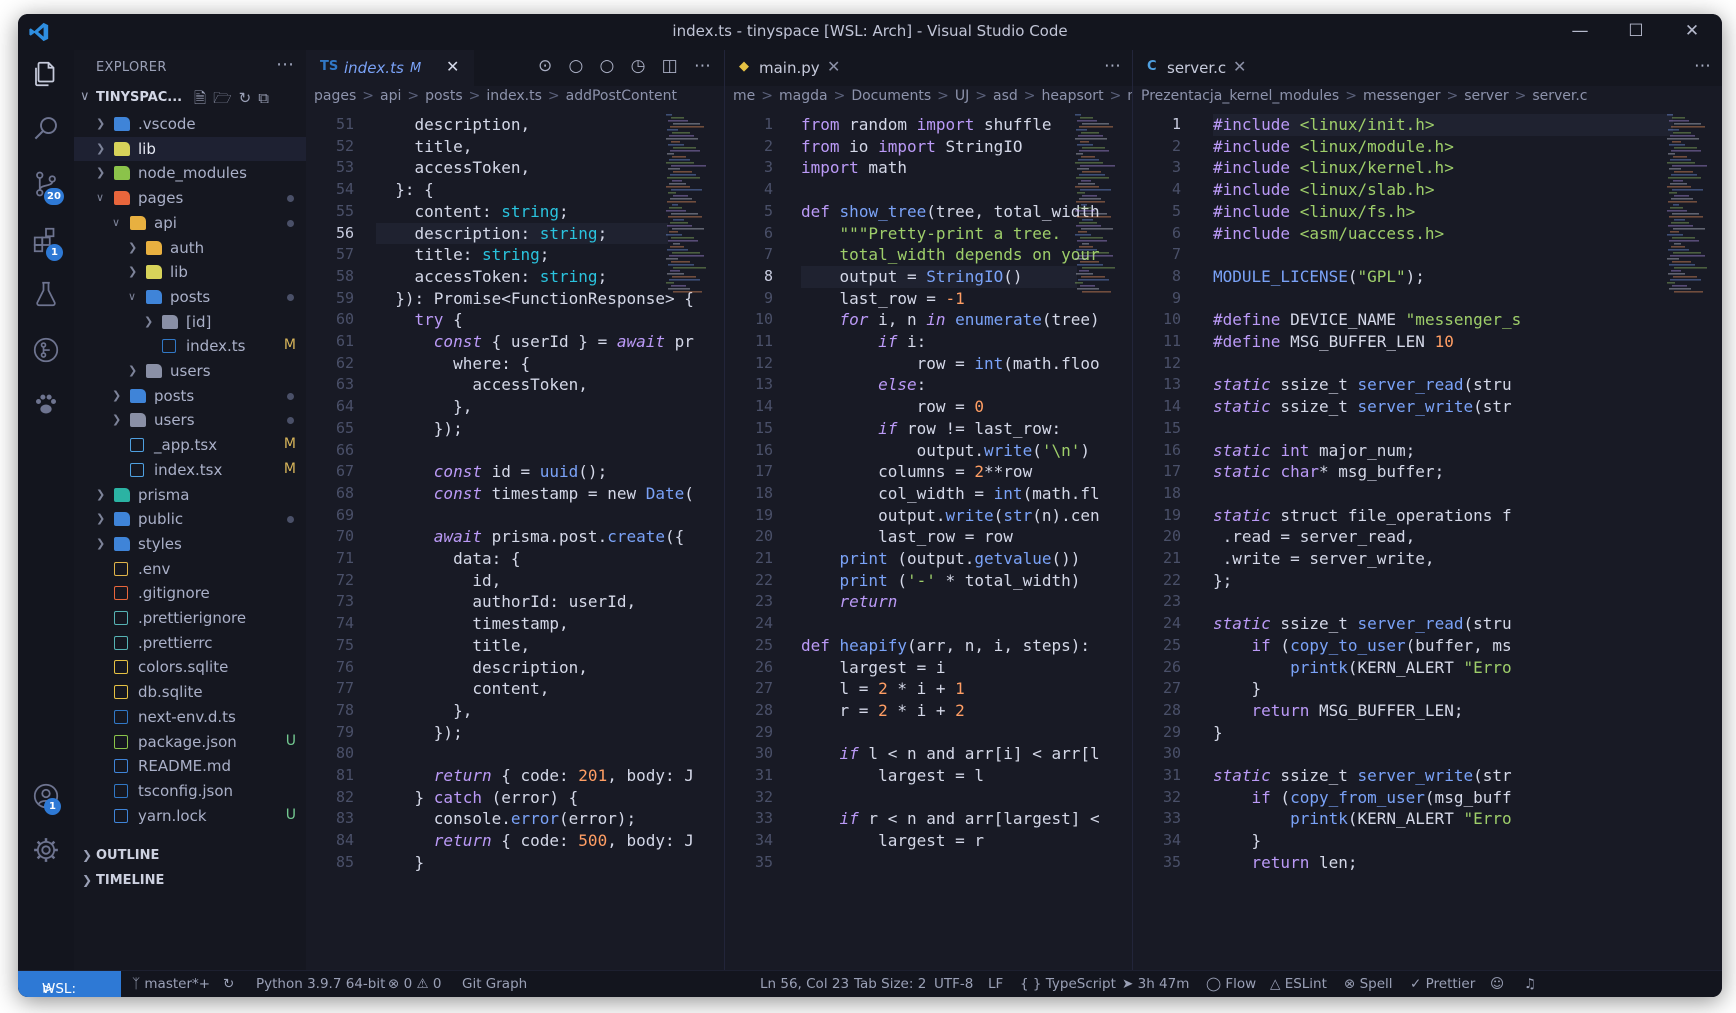 This screenshot has width=1736, height=1013. What do you see at coordinates (171, 984) in the screenshot?
I see `branch-indicator: ᛉ master*+` at bounding box center [171, 984].